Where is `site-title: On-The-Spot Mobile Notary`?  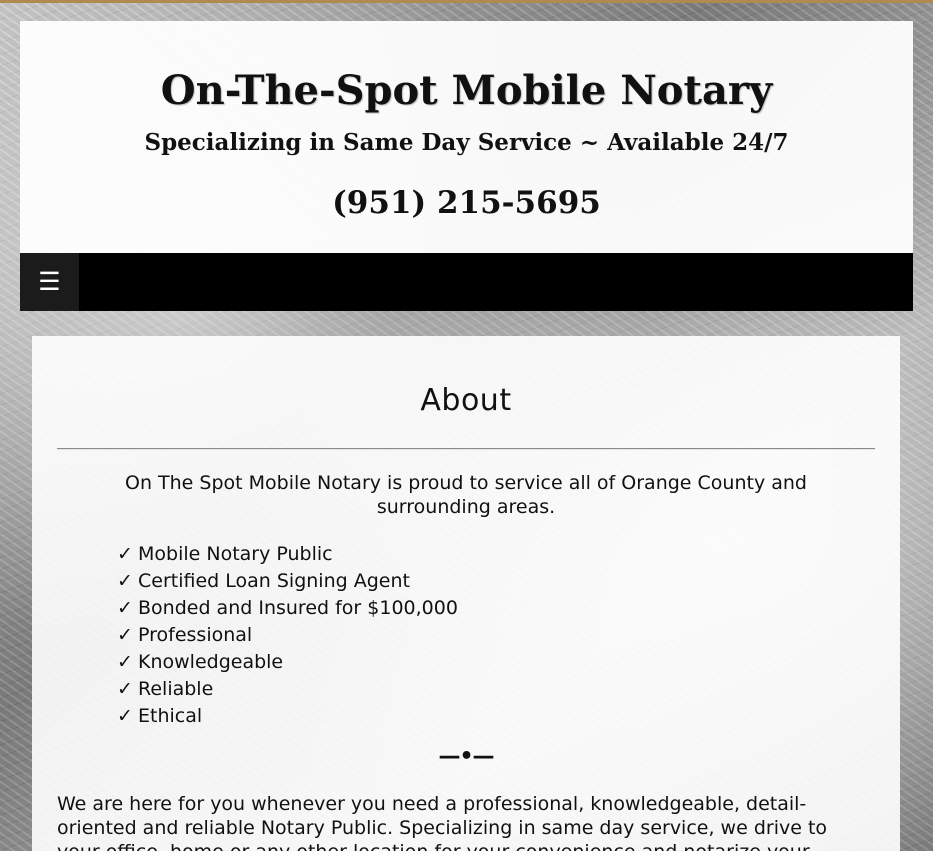 site-title: On-The-Spot Mobile Notary is located at coordinates (466, 91).